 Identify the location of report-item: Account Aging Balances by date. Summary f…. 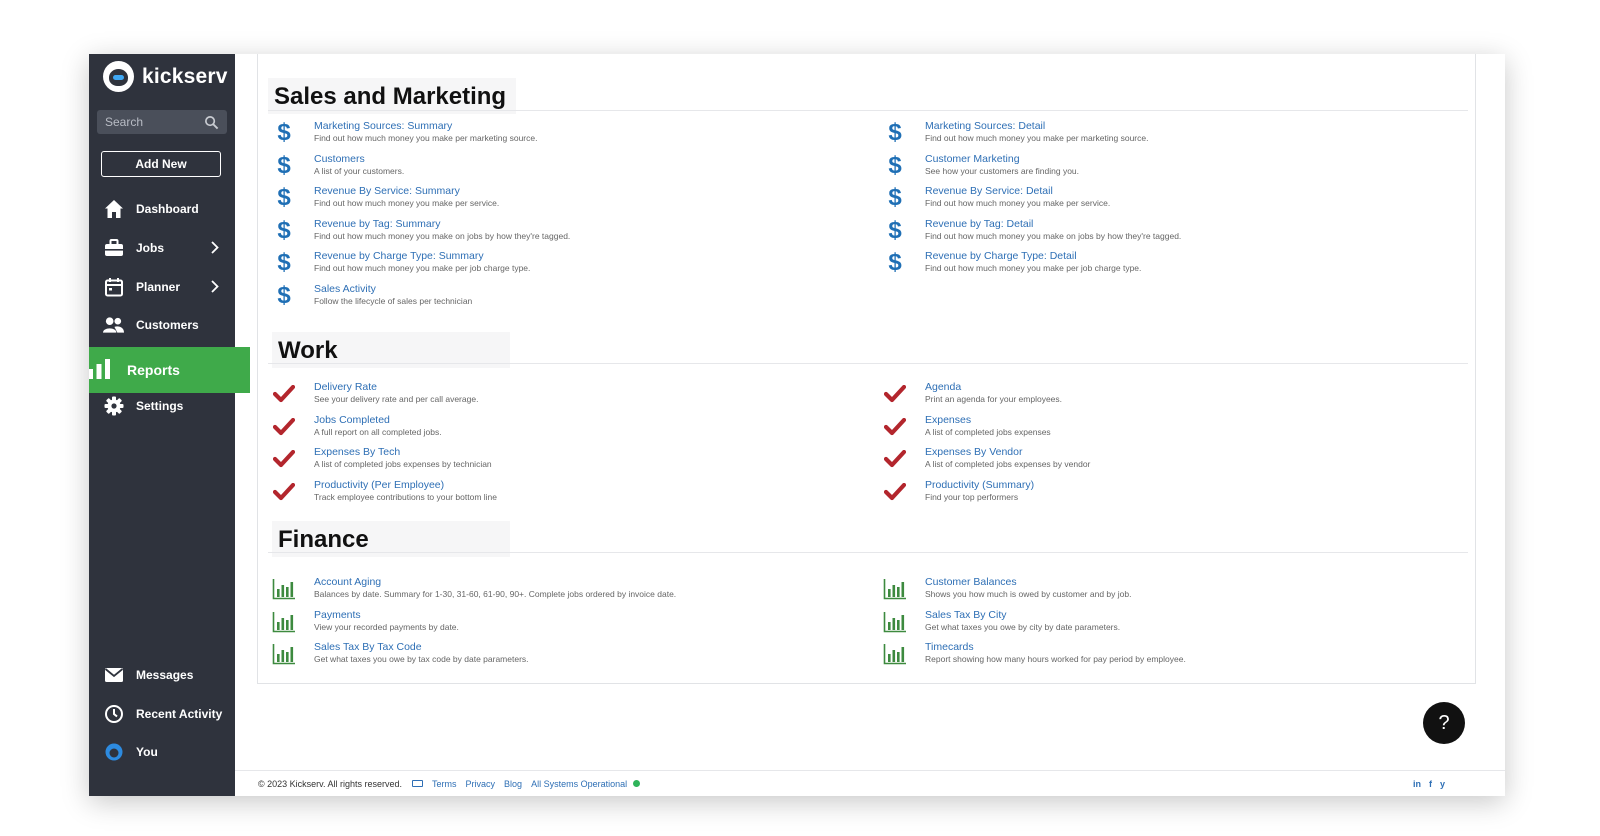
(548, 591).